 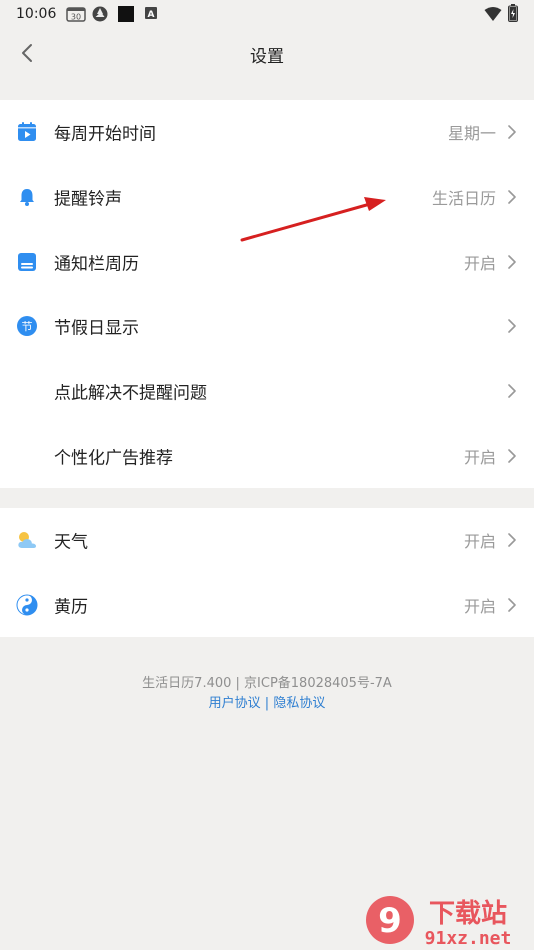 What do you see at coordinates (27, 132) in the screenshot?
I see `calendar-play-icon` at bounding box center [27, 132].